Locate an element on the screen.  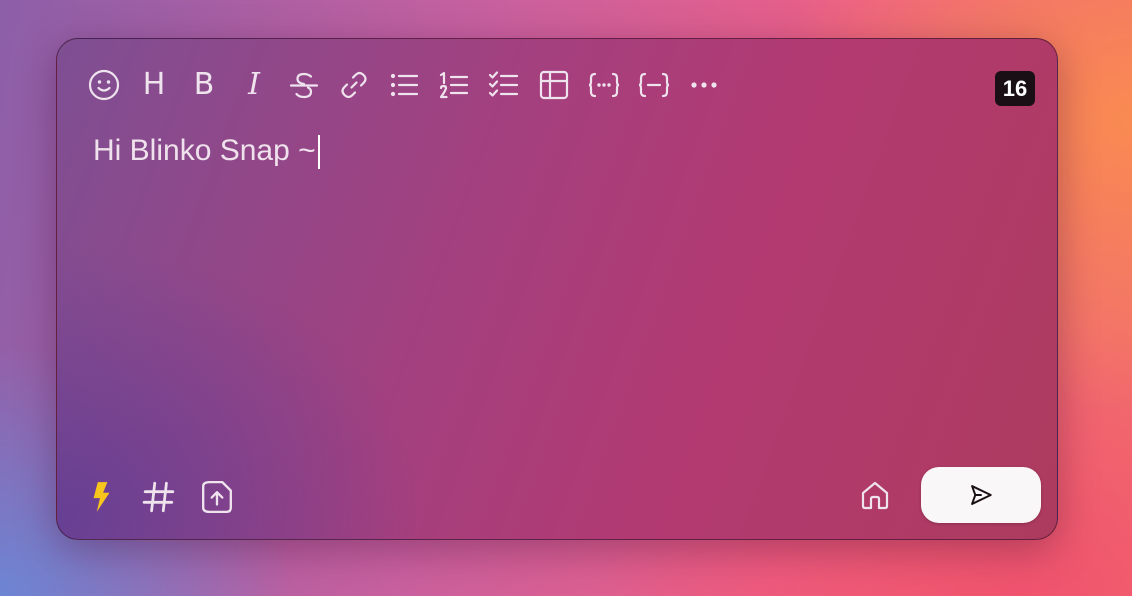
note-editor: Hi Blinko Snap ~ is located at coordinates (557, 161).